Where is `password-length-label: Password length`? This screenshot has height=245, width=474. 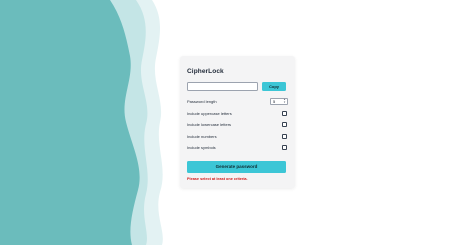
password-length-label: Password length is located at coordinates (202, 101).